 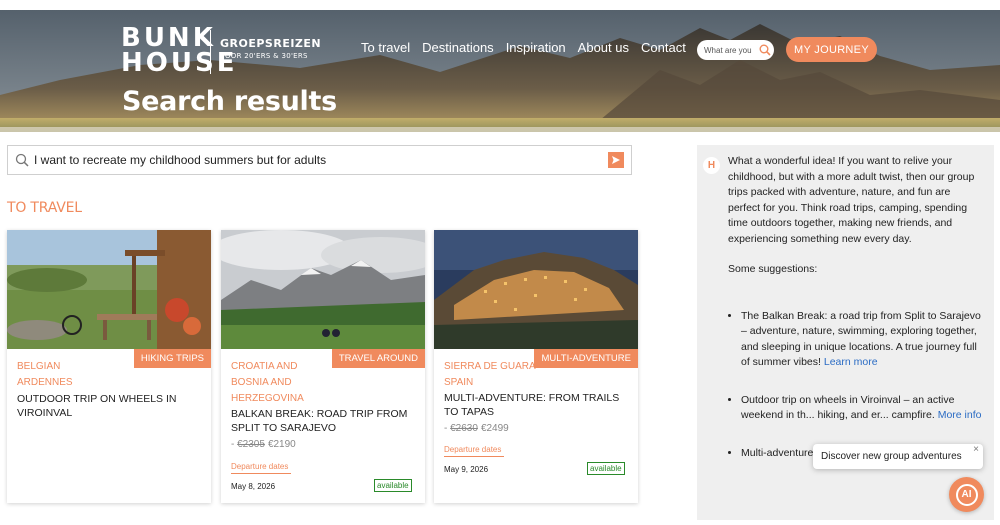 I want to click on ai-fab-label: AI, so click(x=966, y=494).